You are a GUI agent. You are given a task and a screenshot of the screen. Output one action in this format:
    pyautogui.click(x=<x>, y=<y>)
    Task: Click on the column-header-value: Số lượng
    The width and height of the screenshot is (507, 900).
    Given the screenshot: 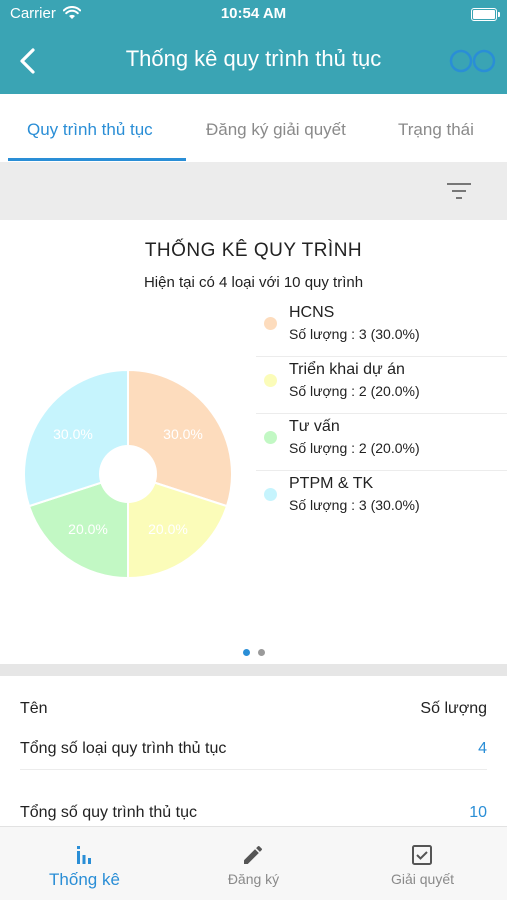 What is the action you would take?
    pyautogui.click(x=453, y=708)
    